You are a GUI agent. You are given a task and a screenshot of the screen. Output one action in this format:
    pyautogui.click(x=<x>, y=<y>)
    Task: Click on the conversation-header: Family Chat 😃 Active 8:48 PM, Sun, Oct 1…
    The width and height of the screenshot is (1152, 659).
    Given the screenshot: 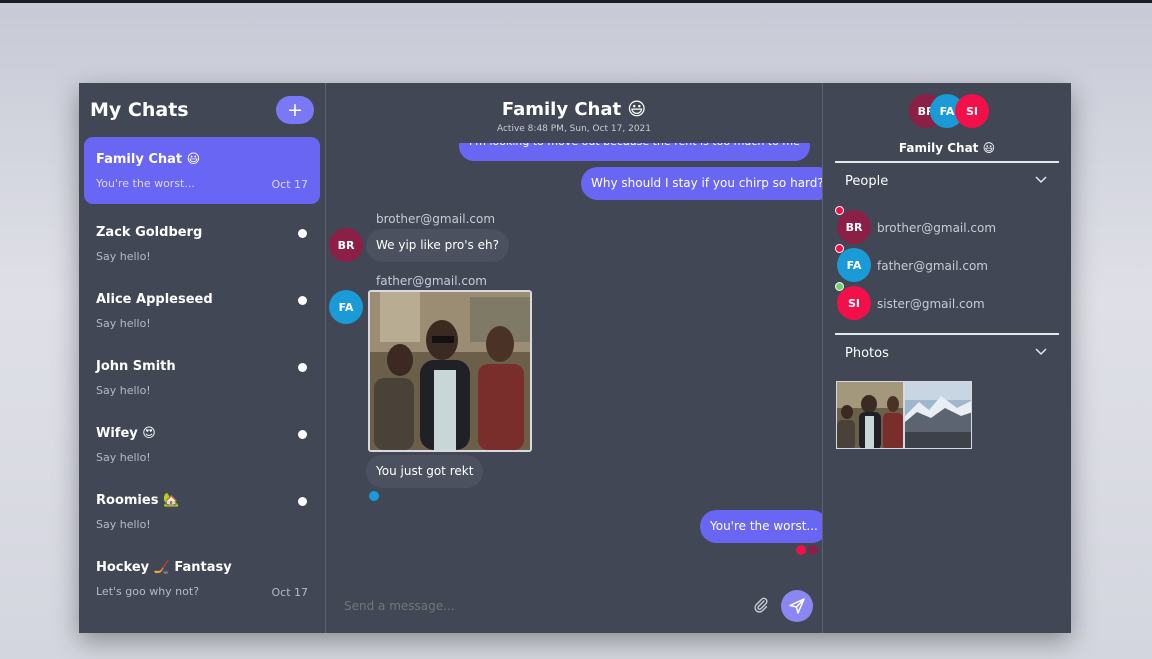 What is the action you would take?
    pyautogui.click(x=574, y=113)
    